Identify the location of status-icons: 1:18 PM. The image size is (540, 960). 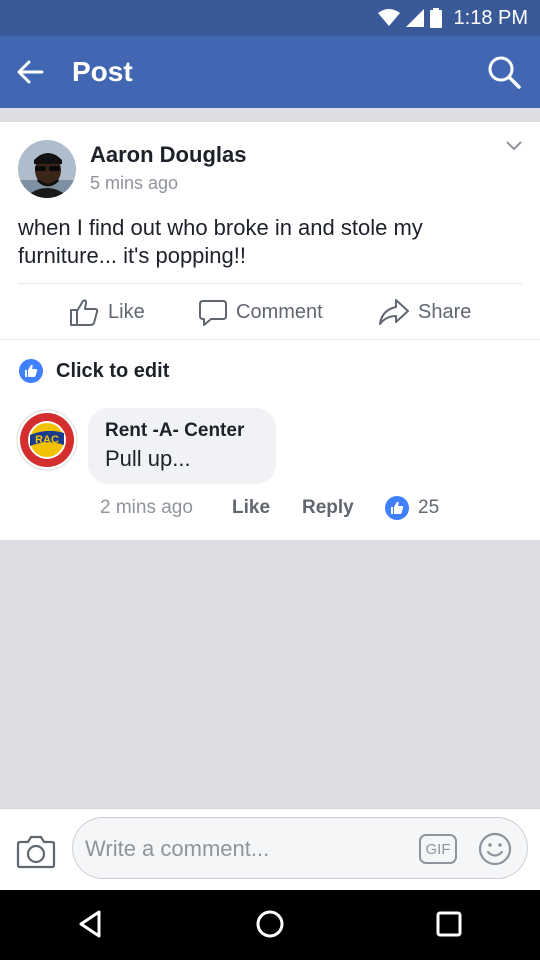
(452, 18).